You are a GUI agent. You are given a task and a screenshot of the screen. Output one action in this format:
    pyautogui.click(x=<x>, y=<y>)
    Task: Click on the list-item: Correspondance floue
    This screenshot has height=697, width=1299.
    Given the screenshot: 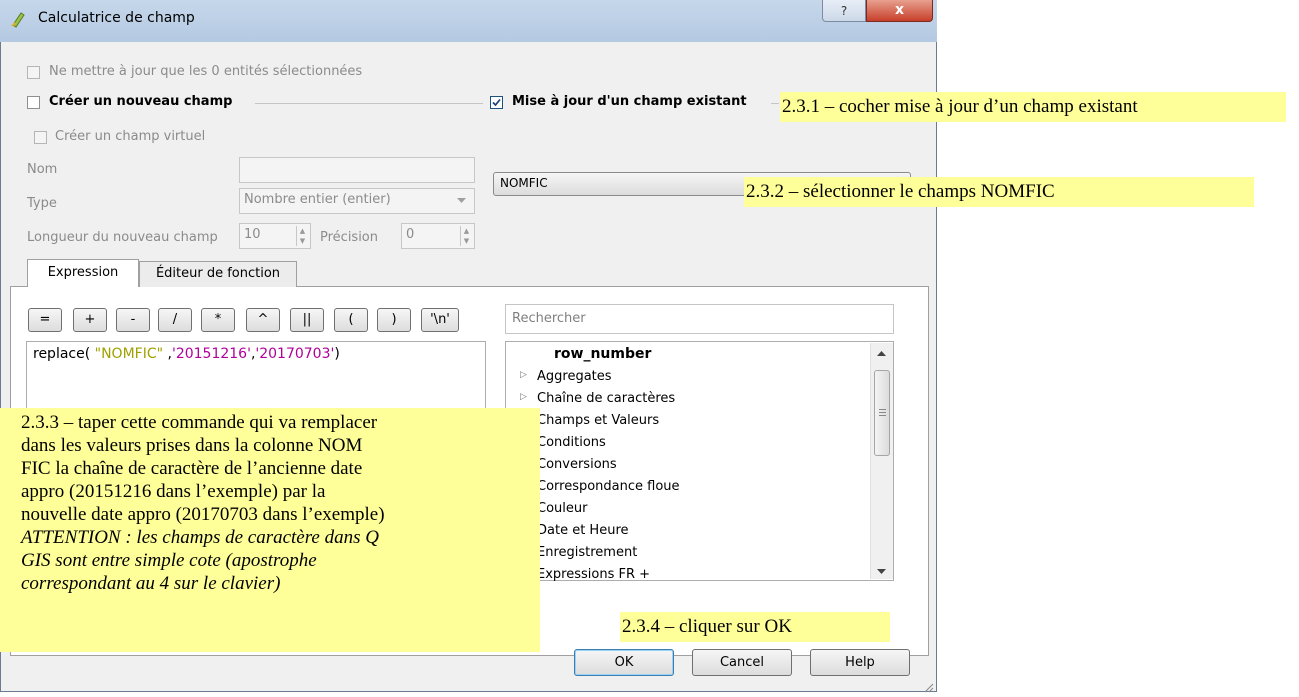 What is the action you would take?
    pyautogui.click(x=608, y=486)
    